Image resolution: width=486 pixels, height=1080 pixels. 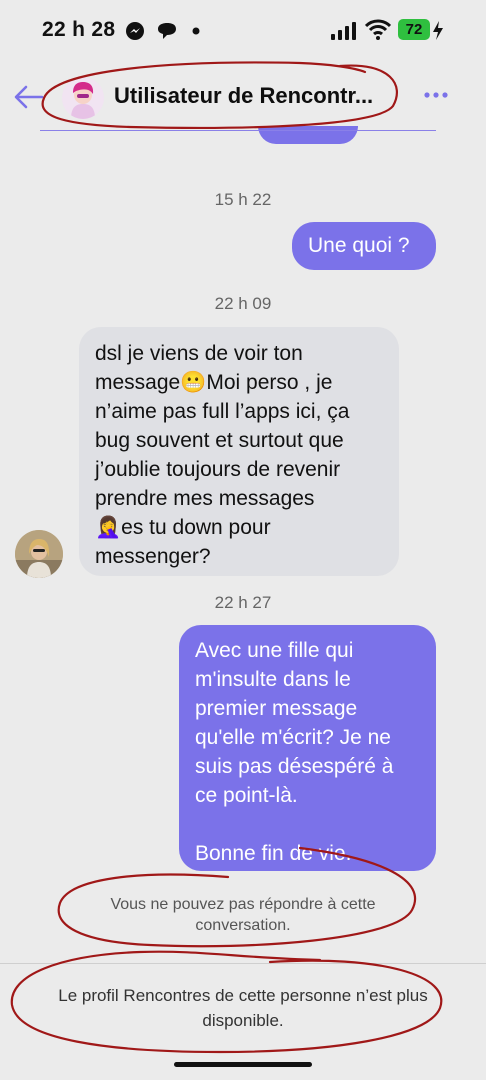 I want to click on message-text: qu'elle m'écrit? Je ne, so click(x=293, y=737).